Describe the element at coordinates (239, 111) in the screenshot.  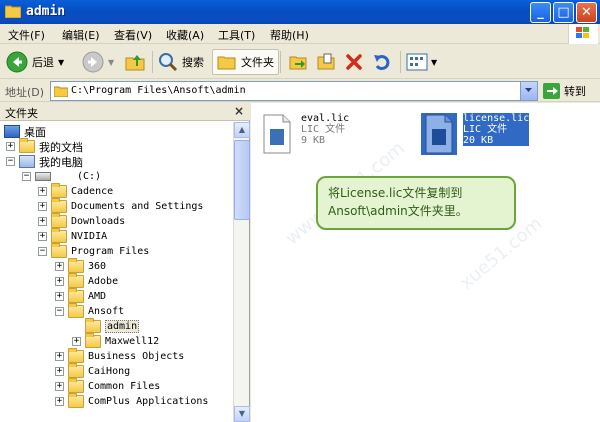
I see `close-icon: ×` at that location.